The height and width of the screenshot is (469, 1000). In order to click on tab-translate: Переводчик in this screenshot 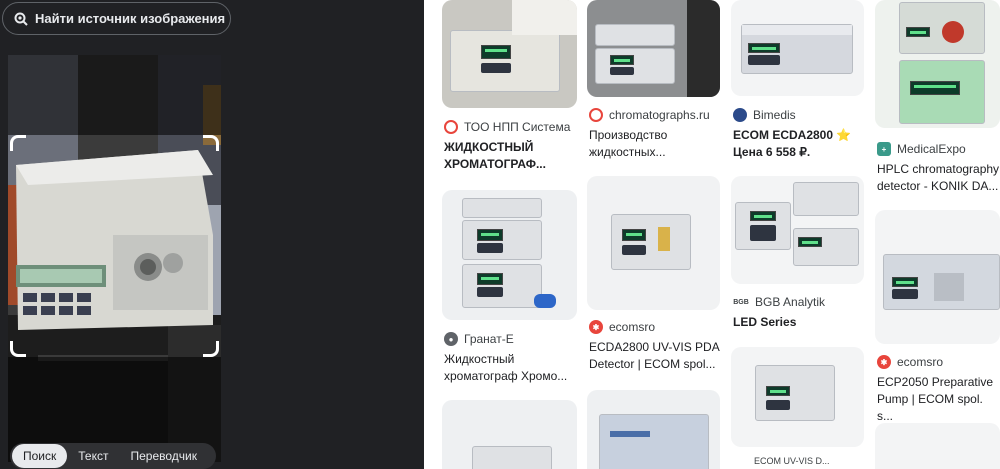, I will do `click(163, 456)`.